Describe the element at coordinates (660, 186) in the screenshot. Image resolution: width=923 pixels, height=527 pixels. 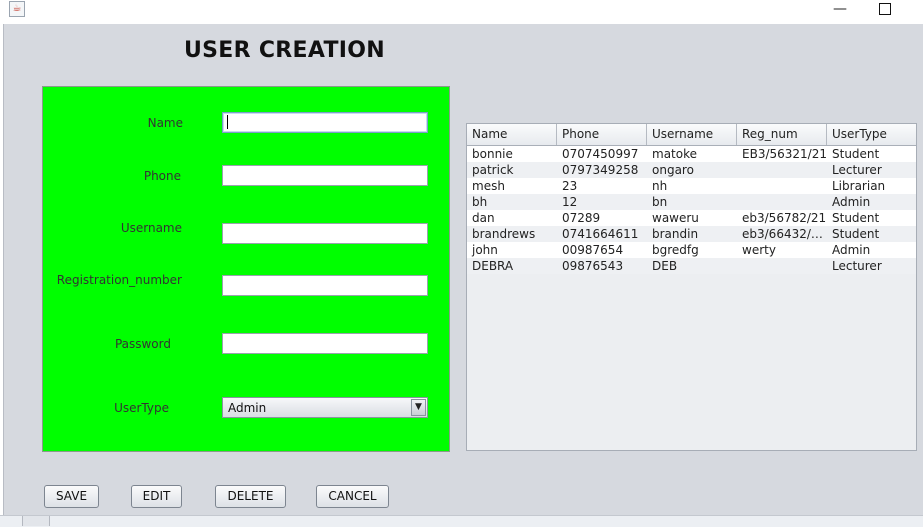
I see `cell-username: nh` at that location.